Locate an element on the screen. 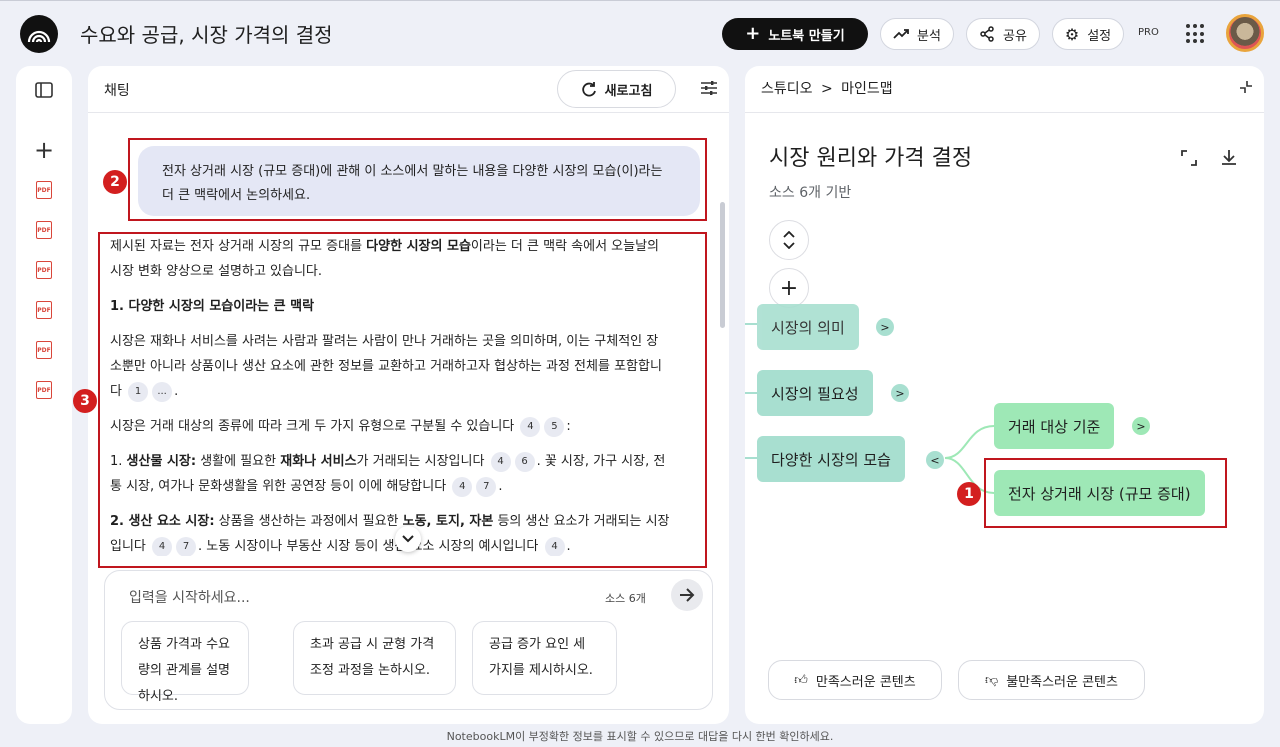 The height and width of the screenshot is (747, 1280). create-notebook-label: 노트북 만들기 is located at coordinates (806, 36).